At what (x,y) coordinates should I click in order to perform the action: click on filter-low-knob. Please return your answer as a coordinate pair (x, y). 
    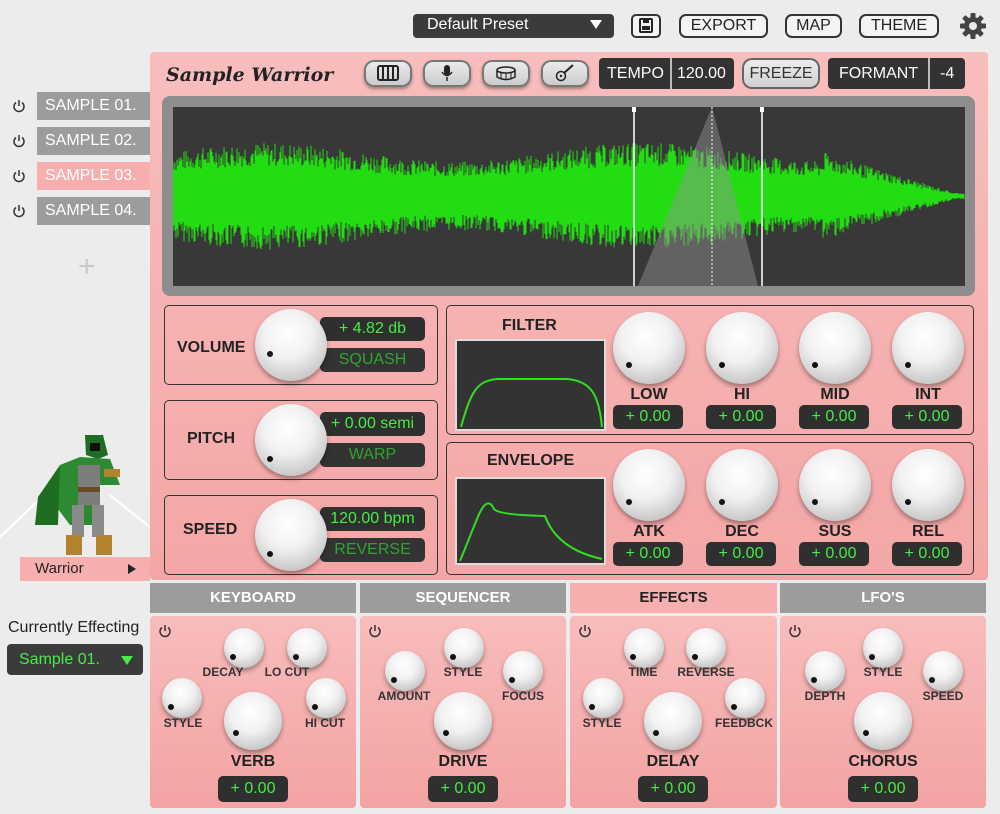
    Looking at the image, I should click on (649, 348).